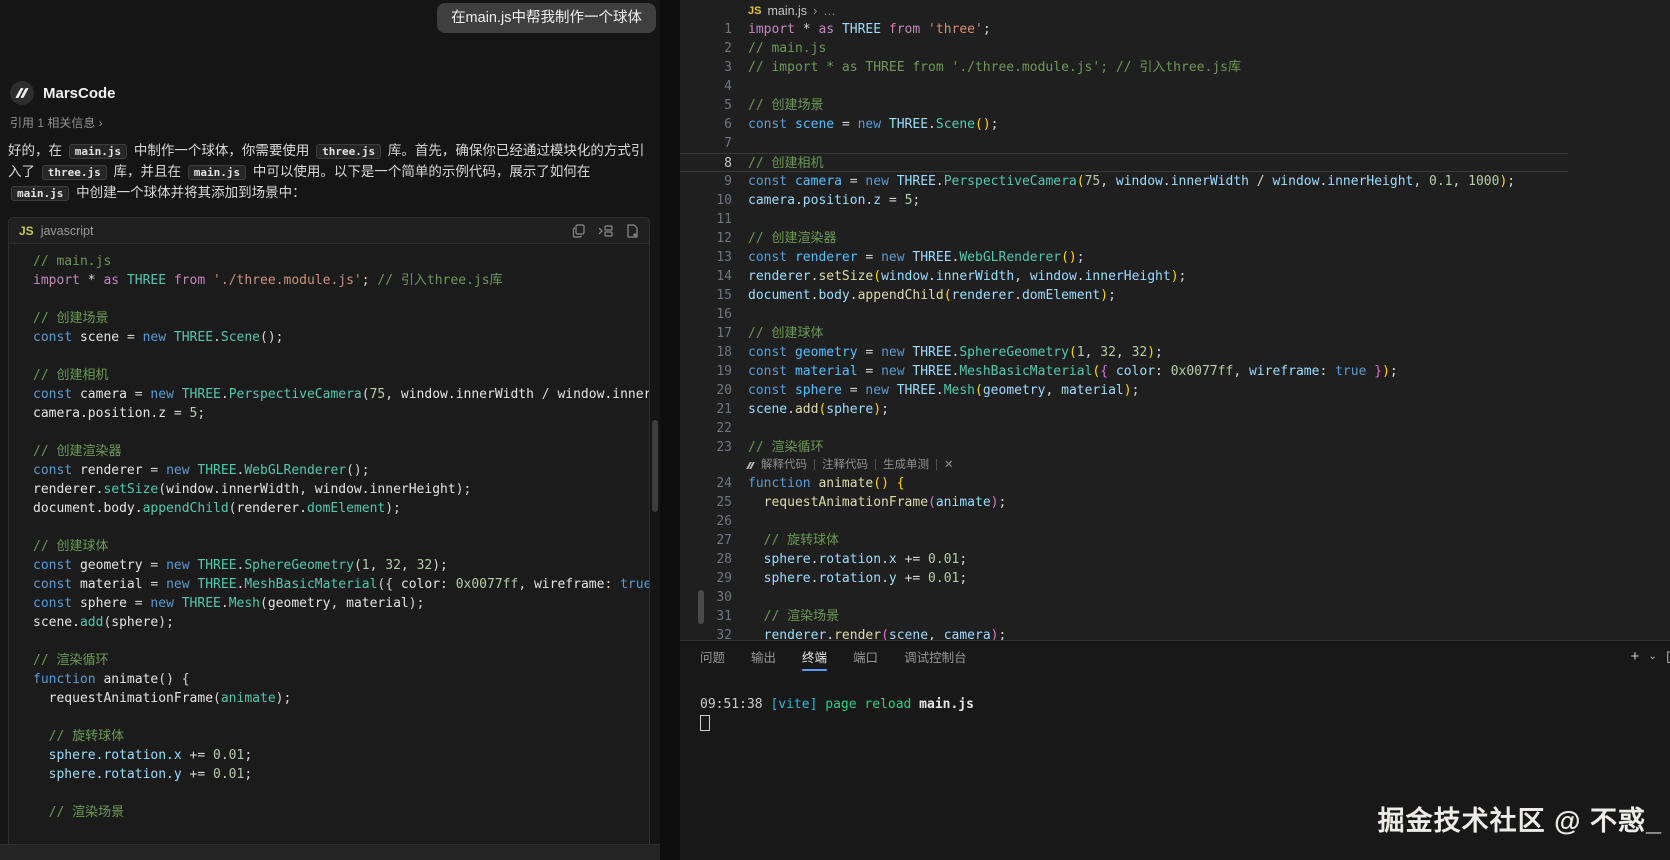 The height and width of the screenshot is (860, 1670). Describe the element at coordinates (1124, 616) in the screenshot. I see `editor-code-line: 31 // 渲染场景` at that location.